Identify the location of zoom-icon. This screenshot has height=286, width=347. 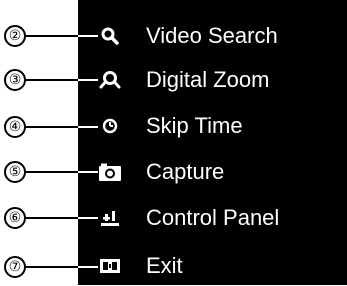
(110, 80).